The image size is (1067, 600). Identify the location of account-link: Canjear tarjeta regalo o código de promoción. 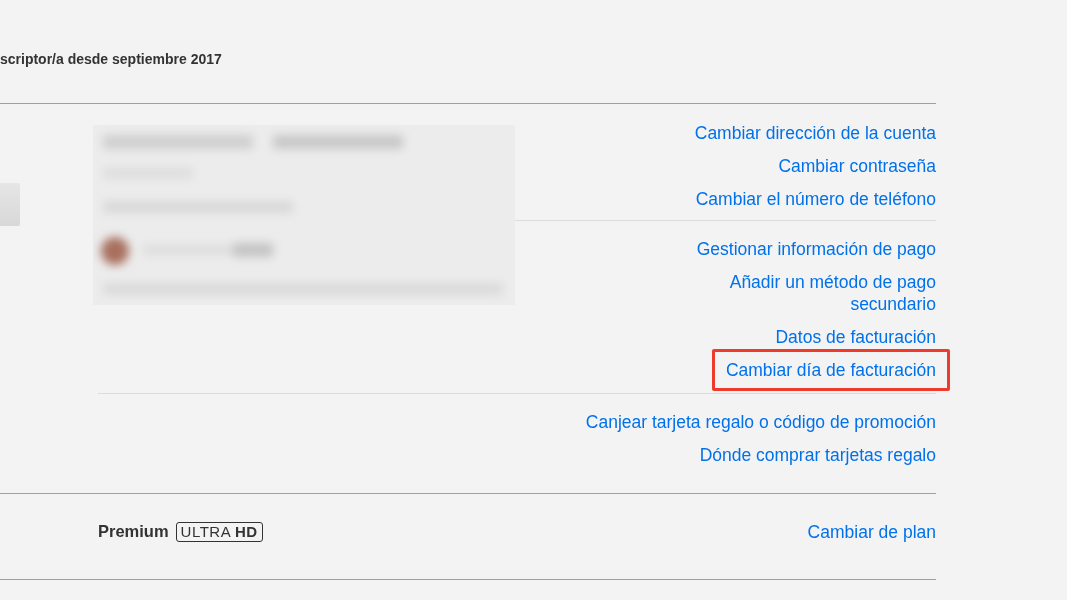
(760, 422).